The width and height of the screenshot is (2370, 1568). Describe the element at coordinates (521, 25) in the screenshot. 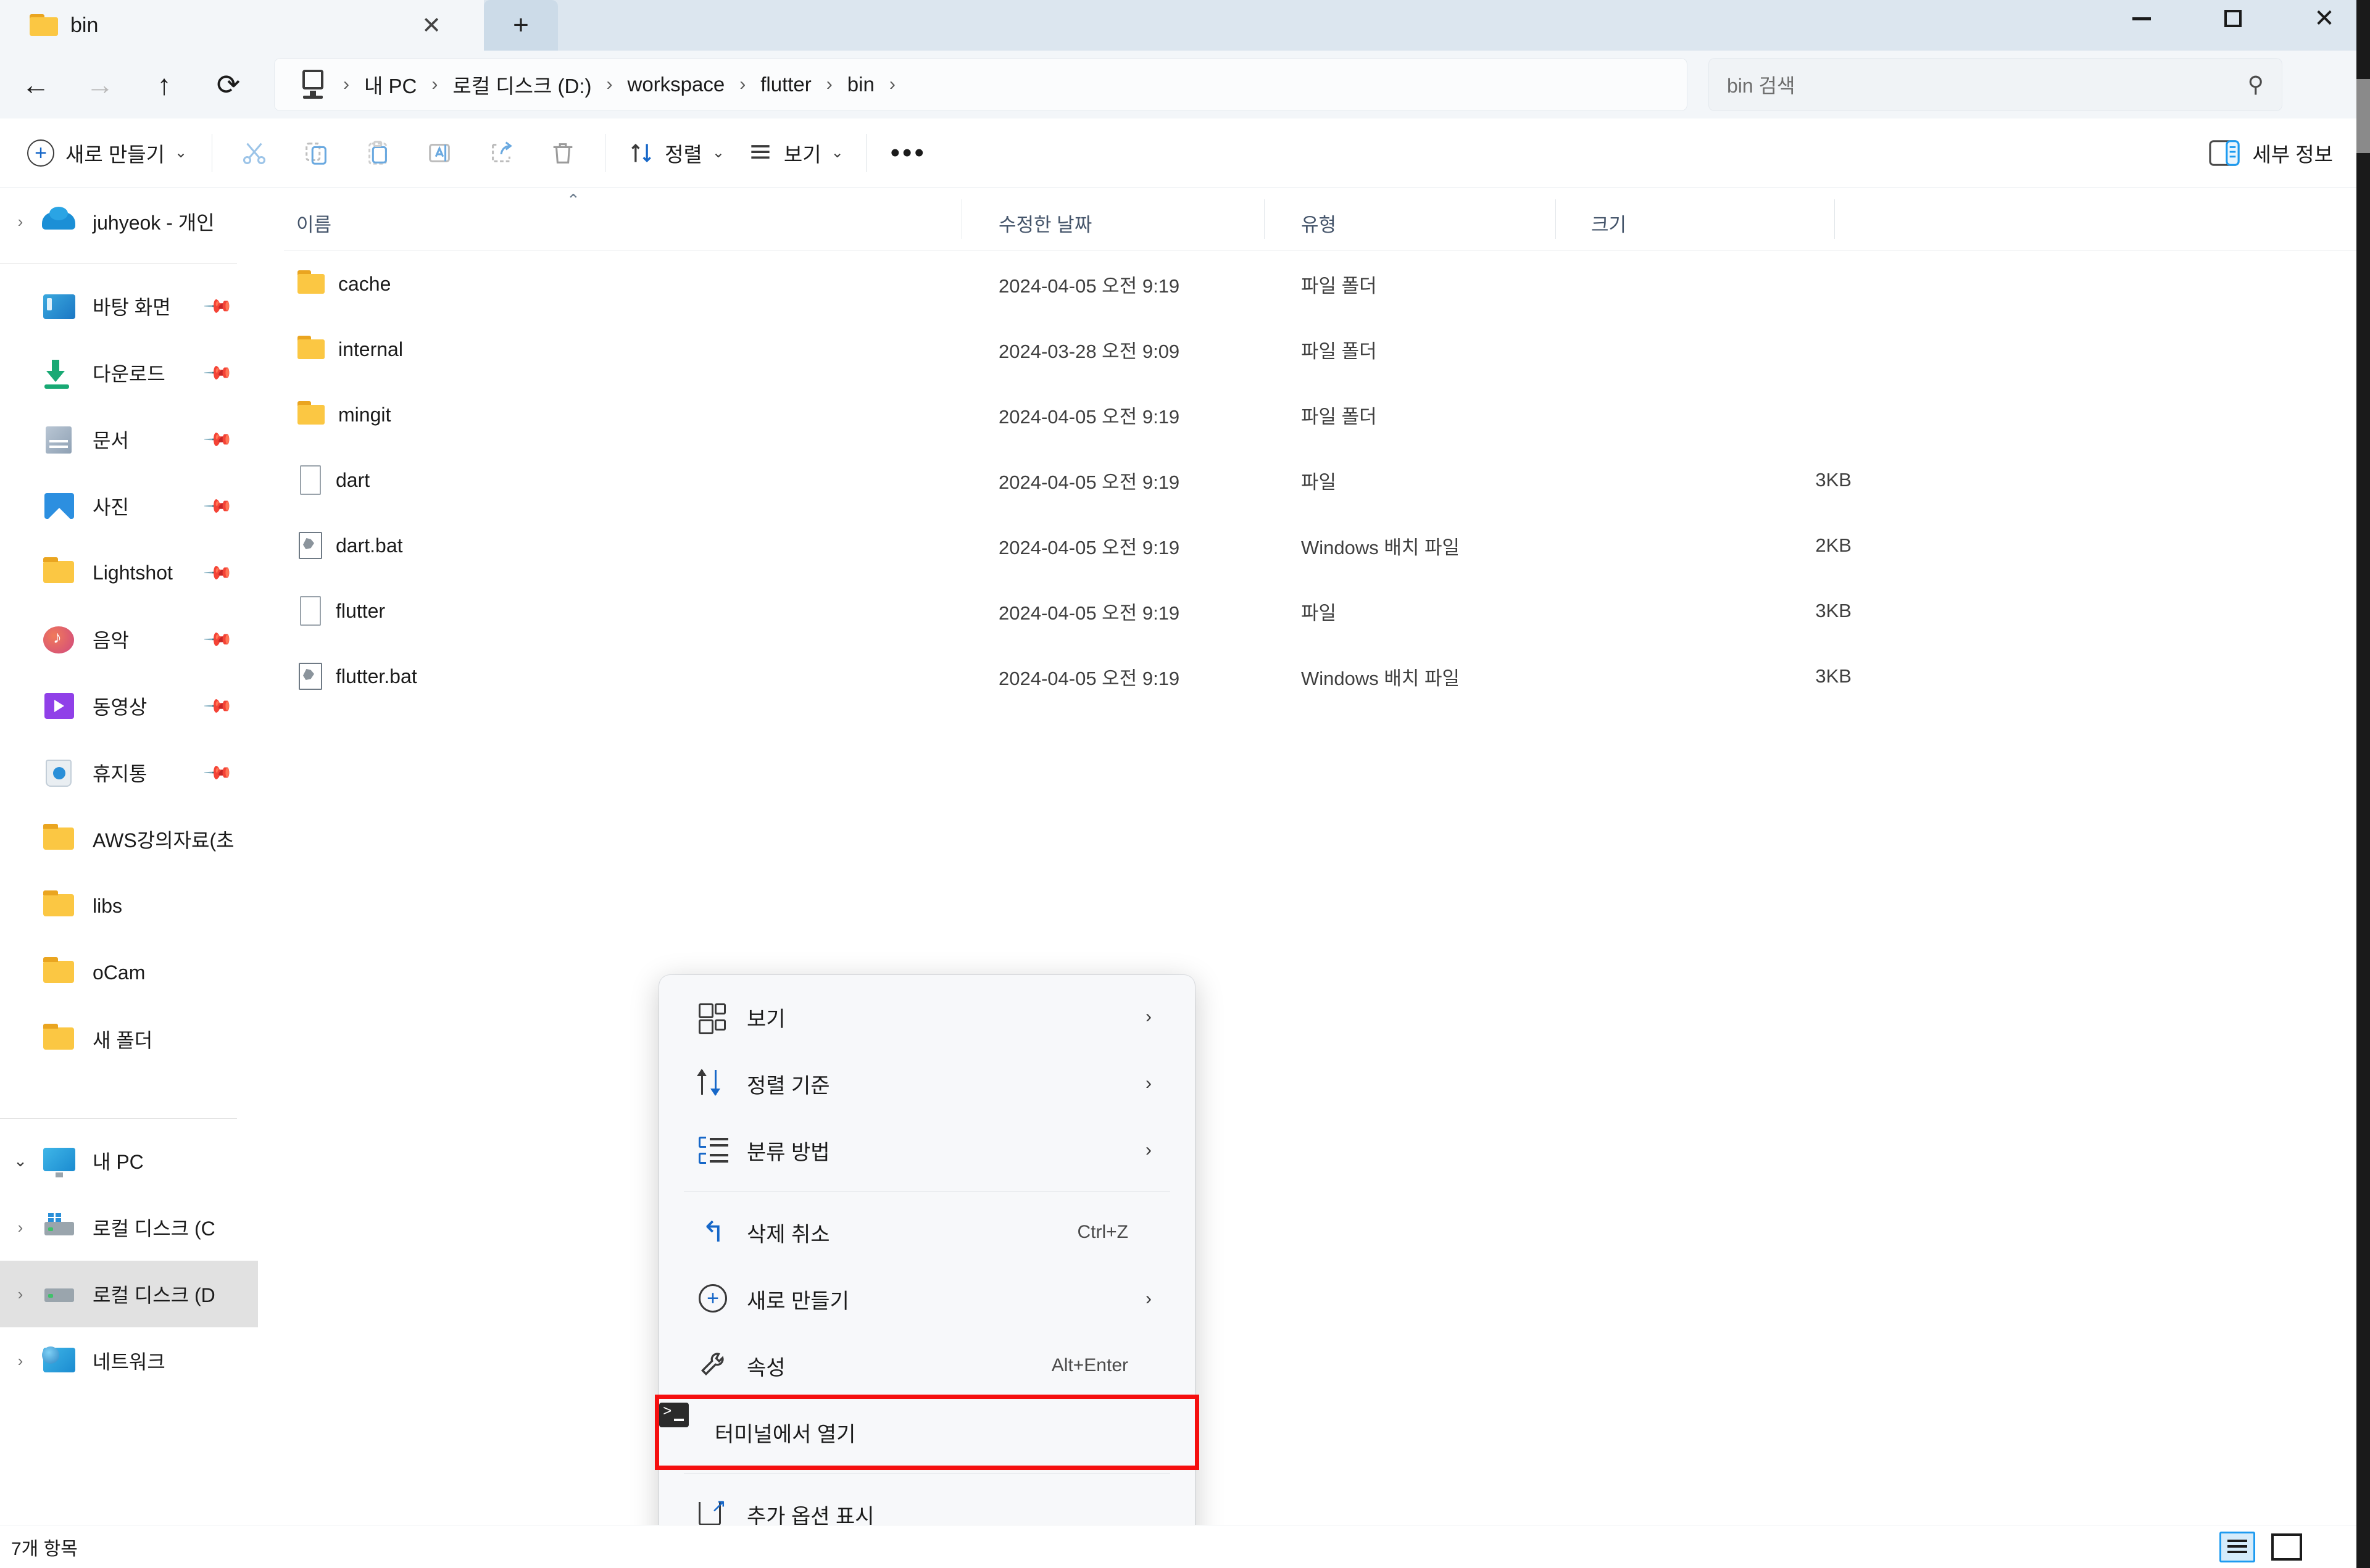

I see `new-tab-button: +` at that location.